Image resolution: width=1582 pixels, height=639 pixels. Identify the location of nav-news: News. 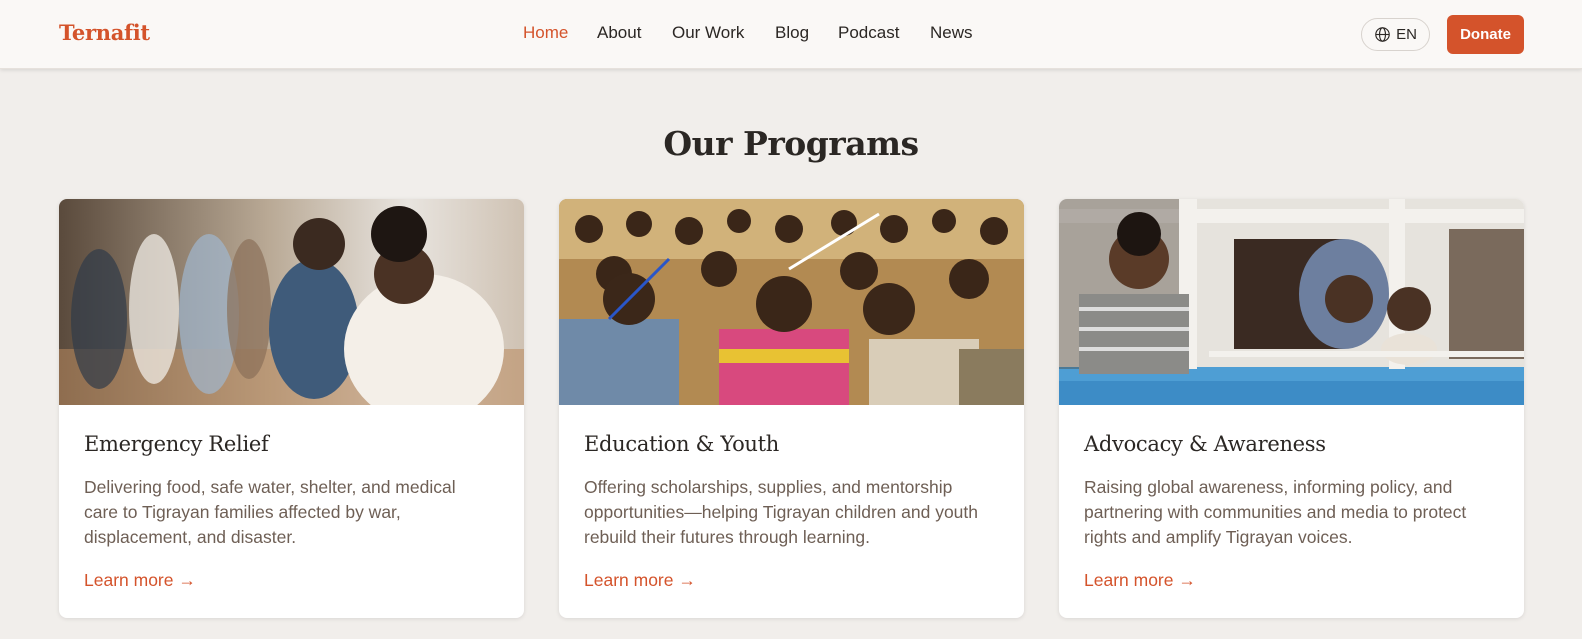
(951, 33).